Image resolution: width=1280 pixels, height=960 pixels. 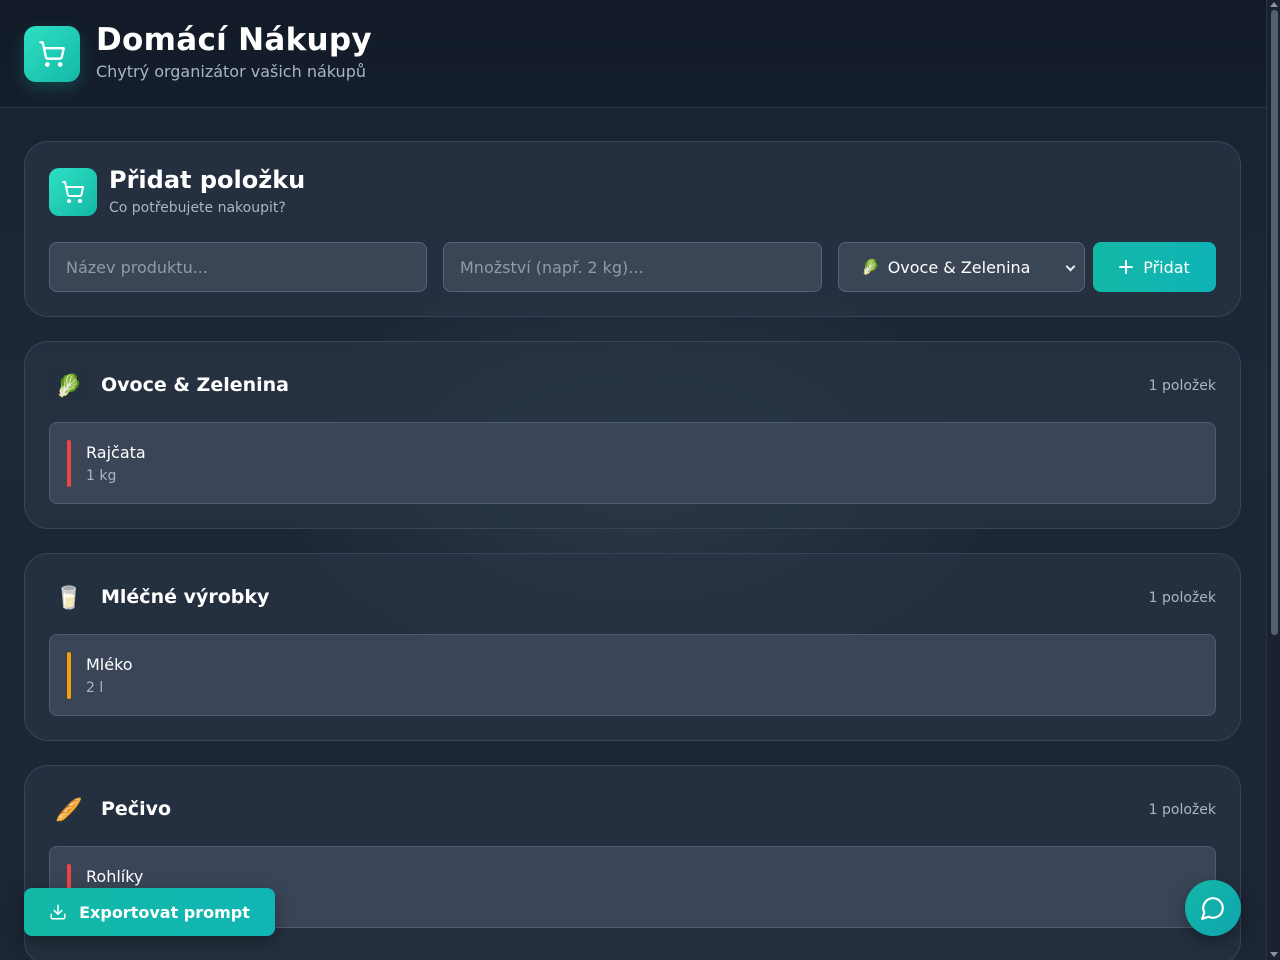 I want to click on item-name: Rajčata, so click(x=116, y=452).